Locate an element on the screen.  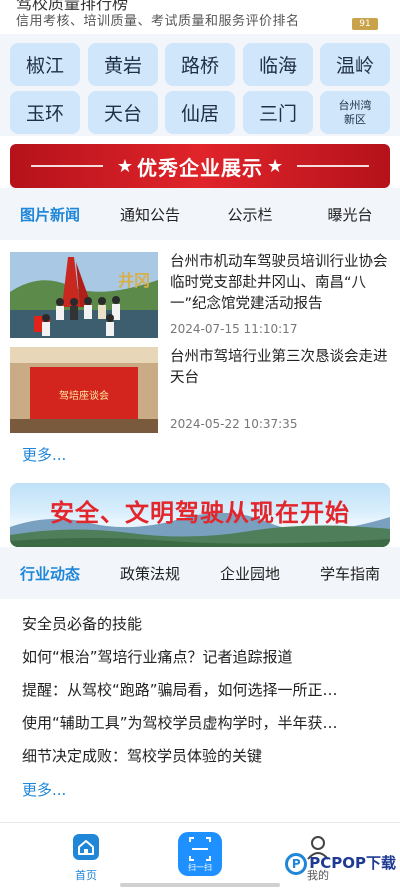
enterprise-banner-label: 优秀企业展示 is located at coordinates (200, 167).